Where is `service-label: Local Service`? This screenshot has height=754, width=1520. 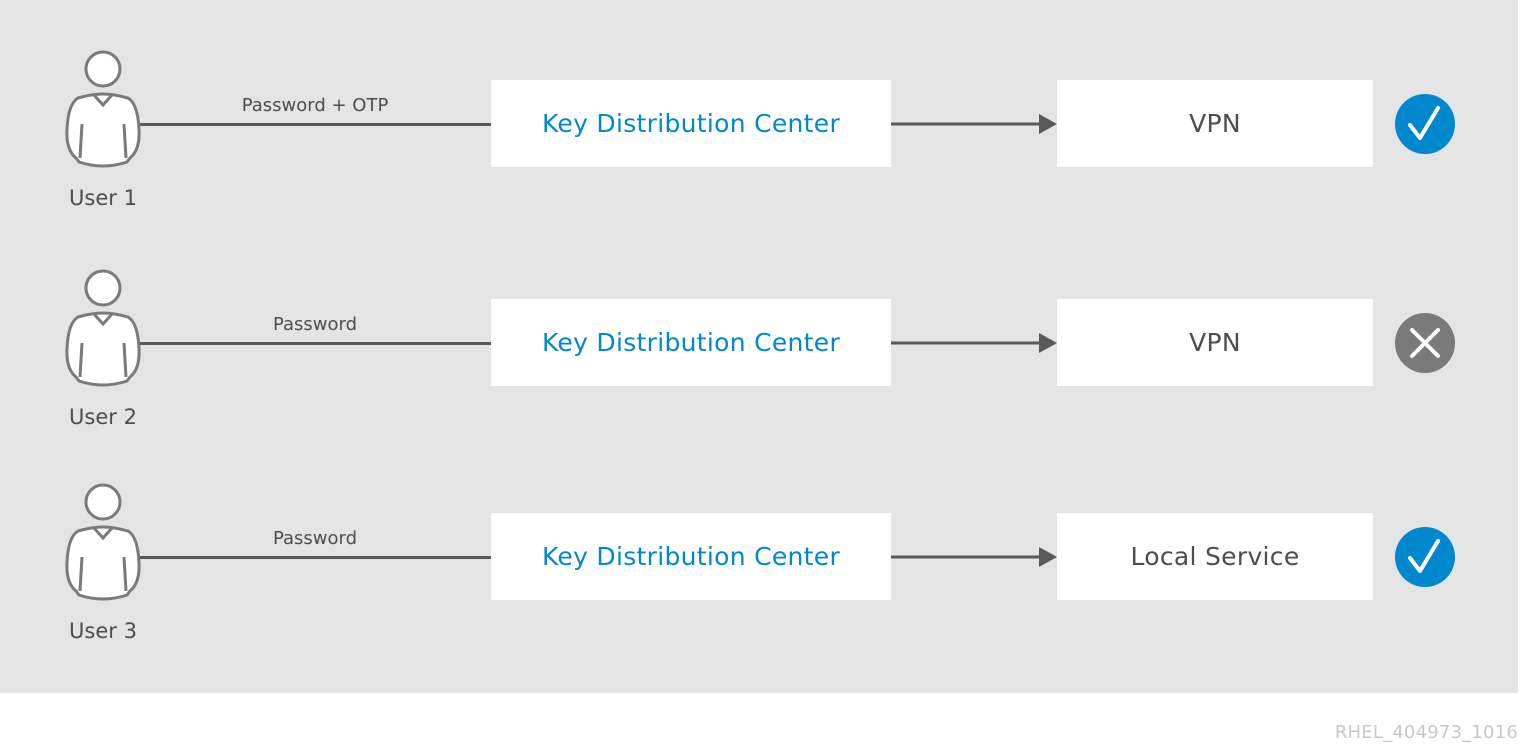 service-label: Local Service is located at coordinates (1215, 556).